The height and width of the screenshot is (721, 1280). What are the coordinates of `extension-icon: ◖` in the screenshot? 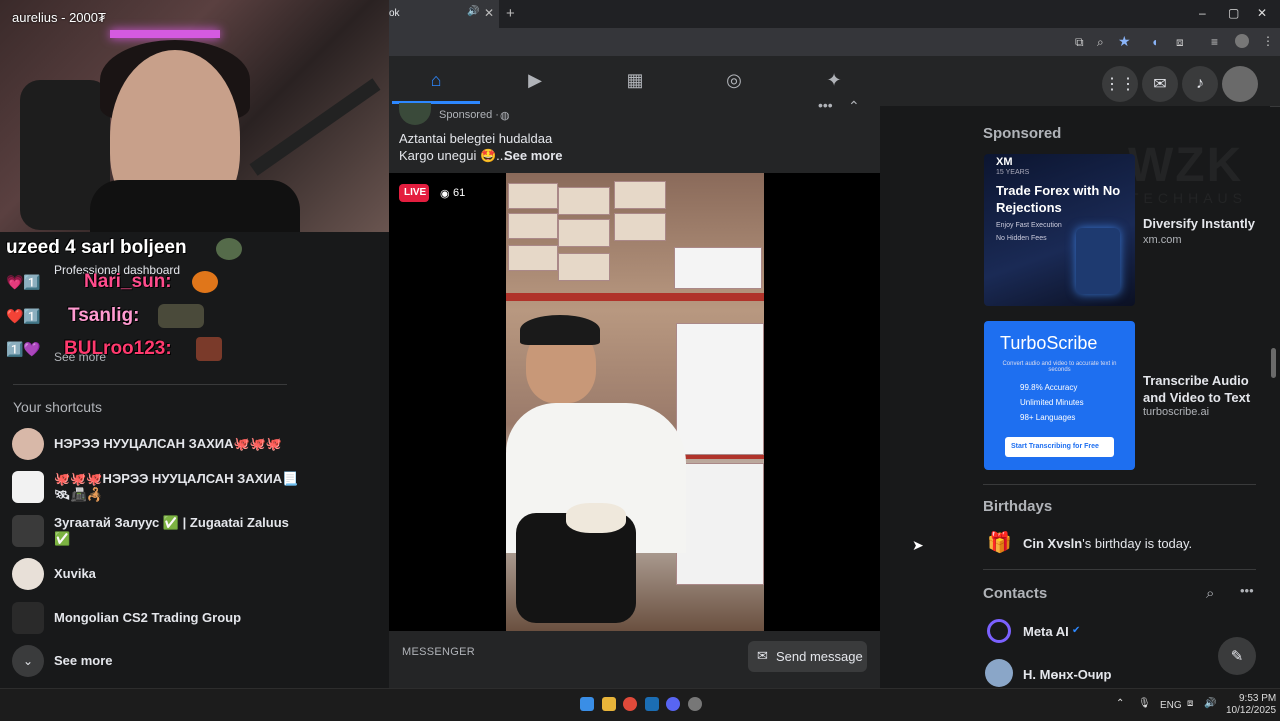 It's located at (1154, 42).